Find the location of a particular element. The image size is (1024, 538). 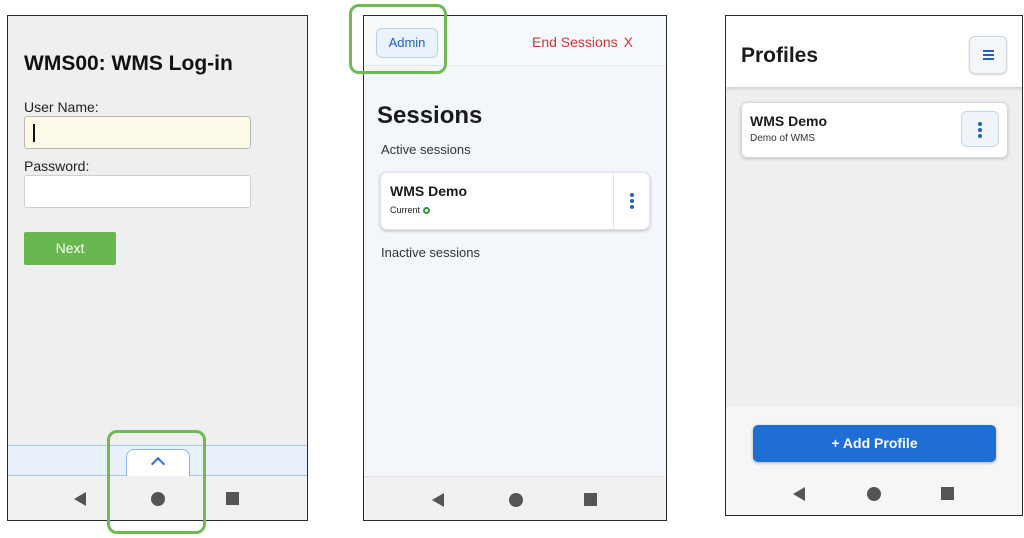

add-profile-button: + Add Profile is located at coordinates (874, 443).